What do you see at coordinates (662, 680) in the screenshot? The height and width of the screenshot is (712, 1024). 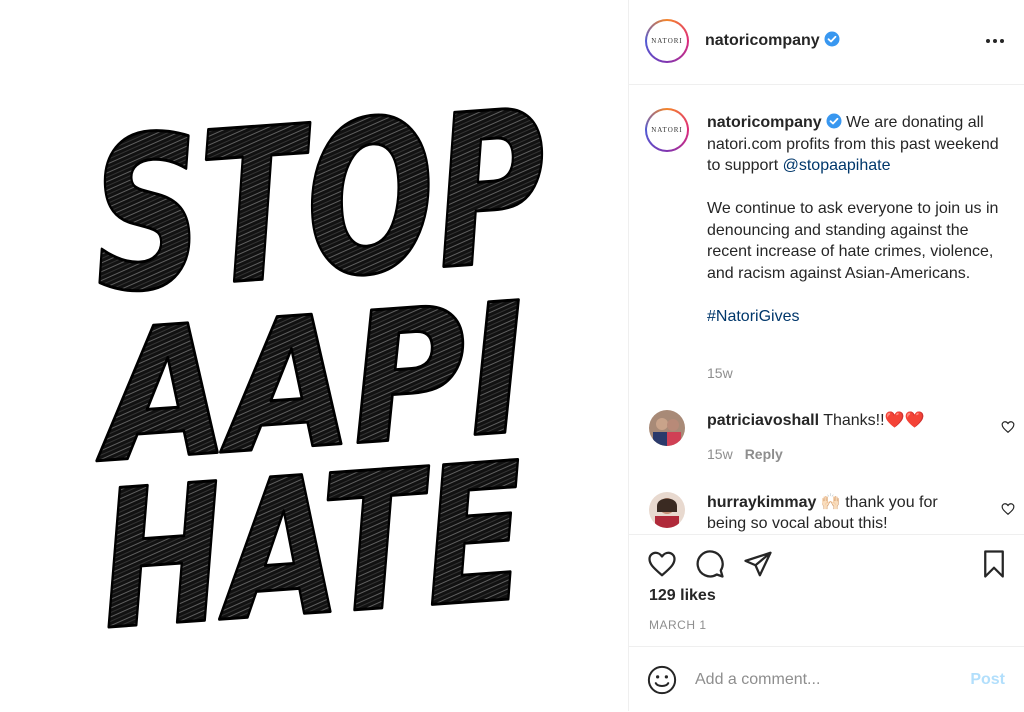 I see `emoji-icon` at bounding box center [662, 680].